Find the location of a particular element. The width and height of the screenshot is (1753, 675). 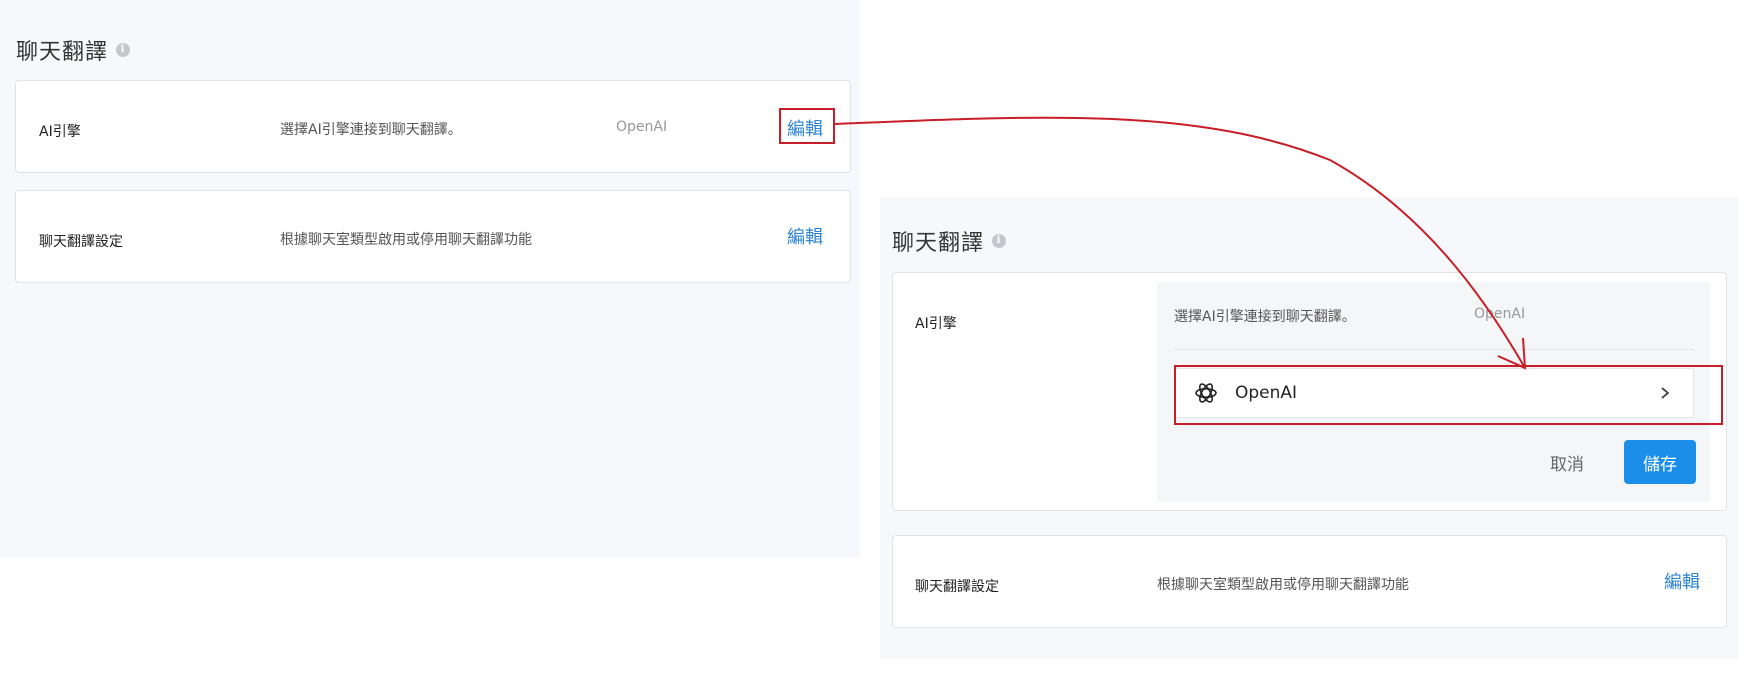

ai-engine-card: AI引擎 選擇AI引擎連接到聊天翻譯。 OpenAI 編輯 is located at coordinates (433, 126).